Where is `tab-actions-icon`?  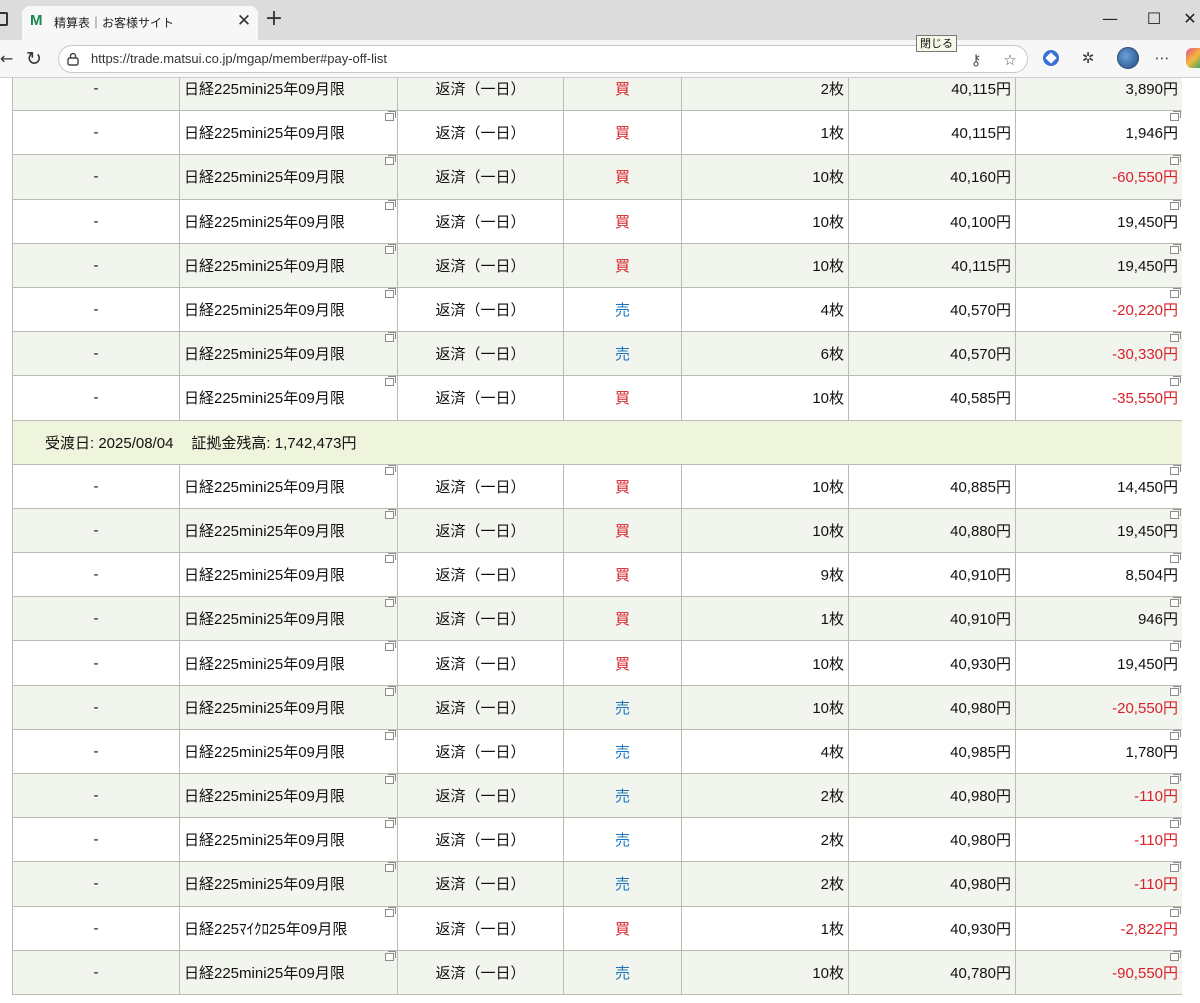 tab-actions-icon is located at coordinates (4, 19).